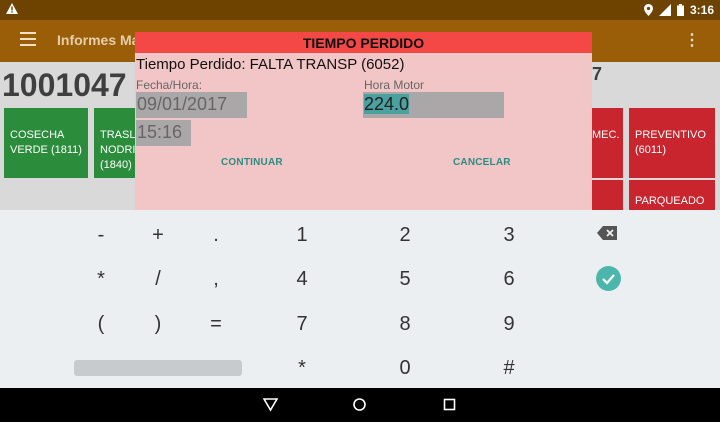  Describe the element at coordinates (405, 279) in the screenshot. I see `key-5: 5` at that location.